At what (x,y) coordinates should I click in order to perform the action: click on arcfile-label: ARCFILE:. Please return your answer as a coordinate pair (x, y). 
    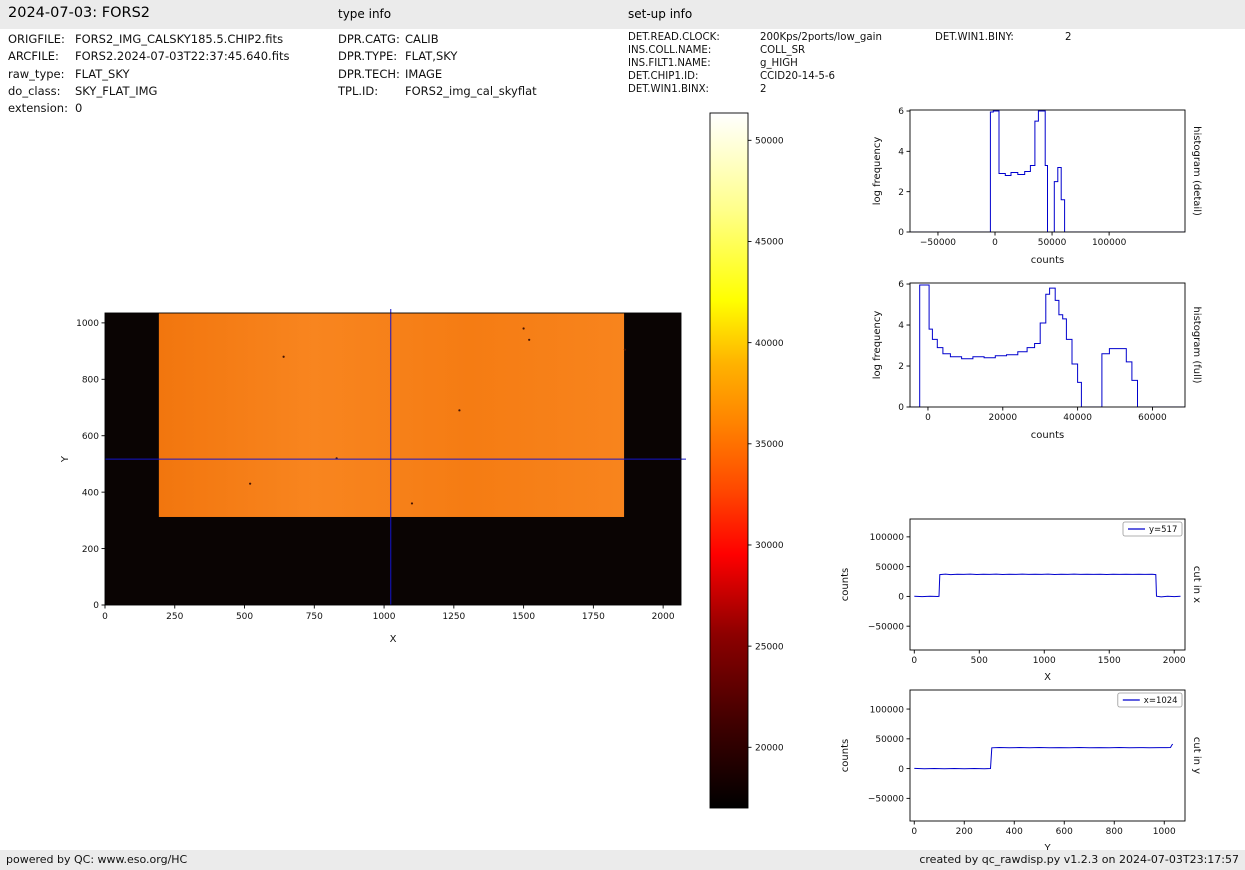
    Looking at the image, I should click on (33, 56).